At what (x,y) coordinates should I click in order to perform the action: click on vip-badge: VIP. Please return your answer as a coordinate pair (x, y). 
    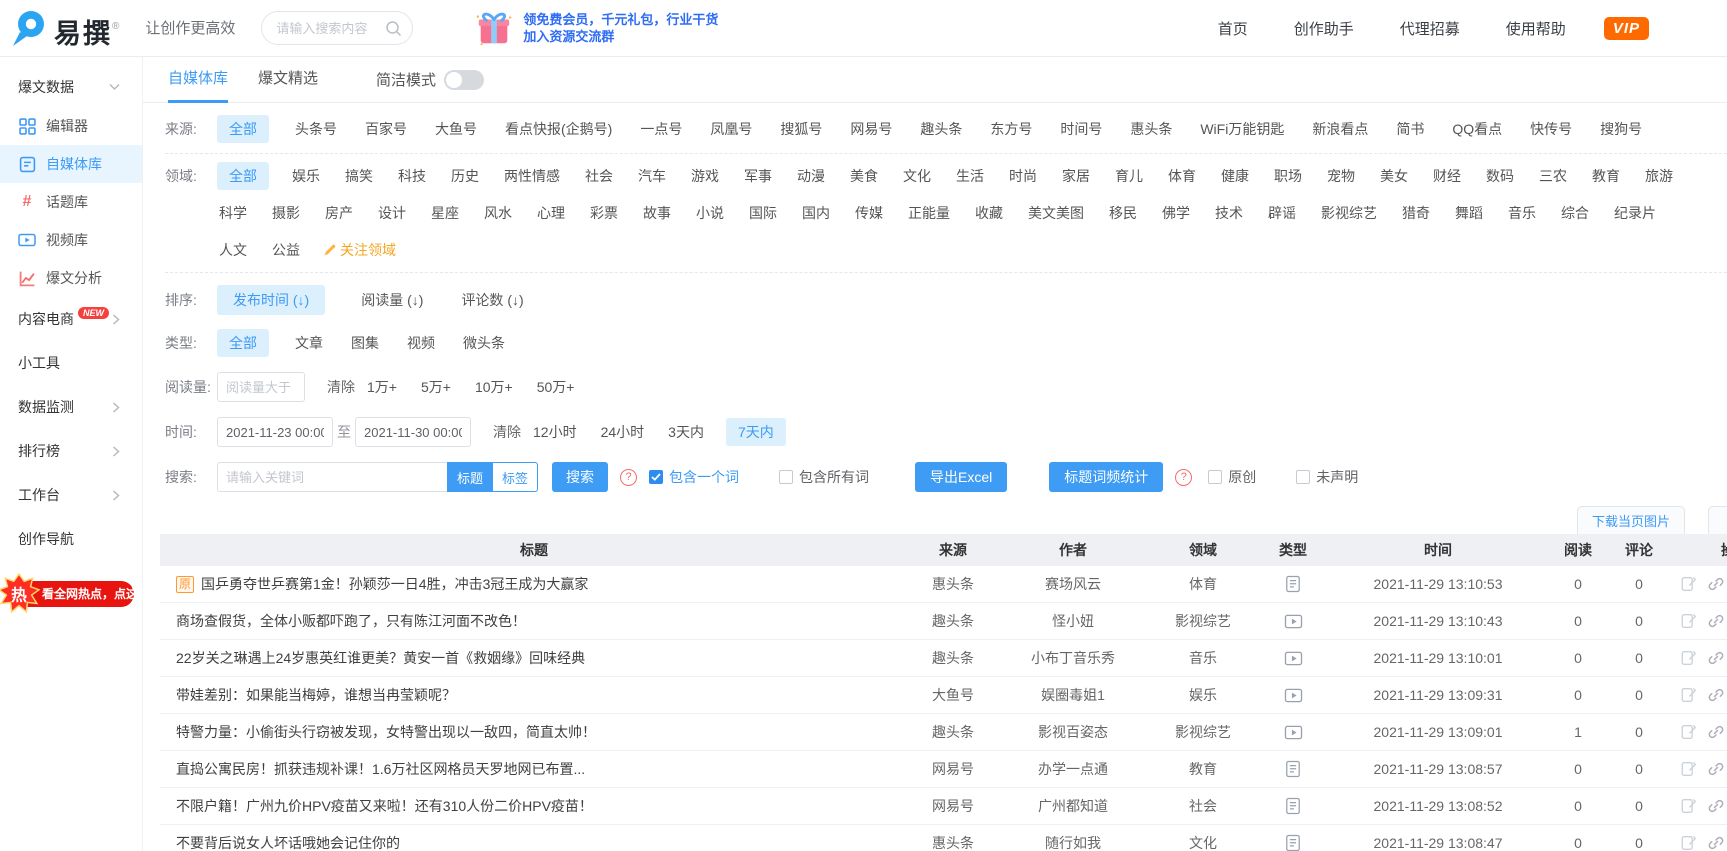
    Looking at the image, I should click on (1626, 28).